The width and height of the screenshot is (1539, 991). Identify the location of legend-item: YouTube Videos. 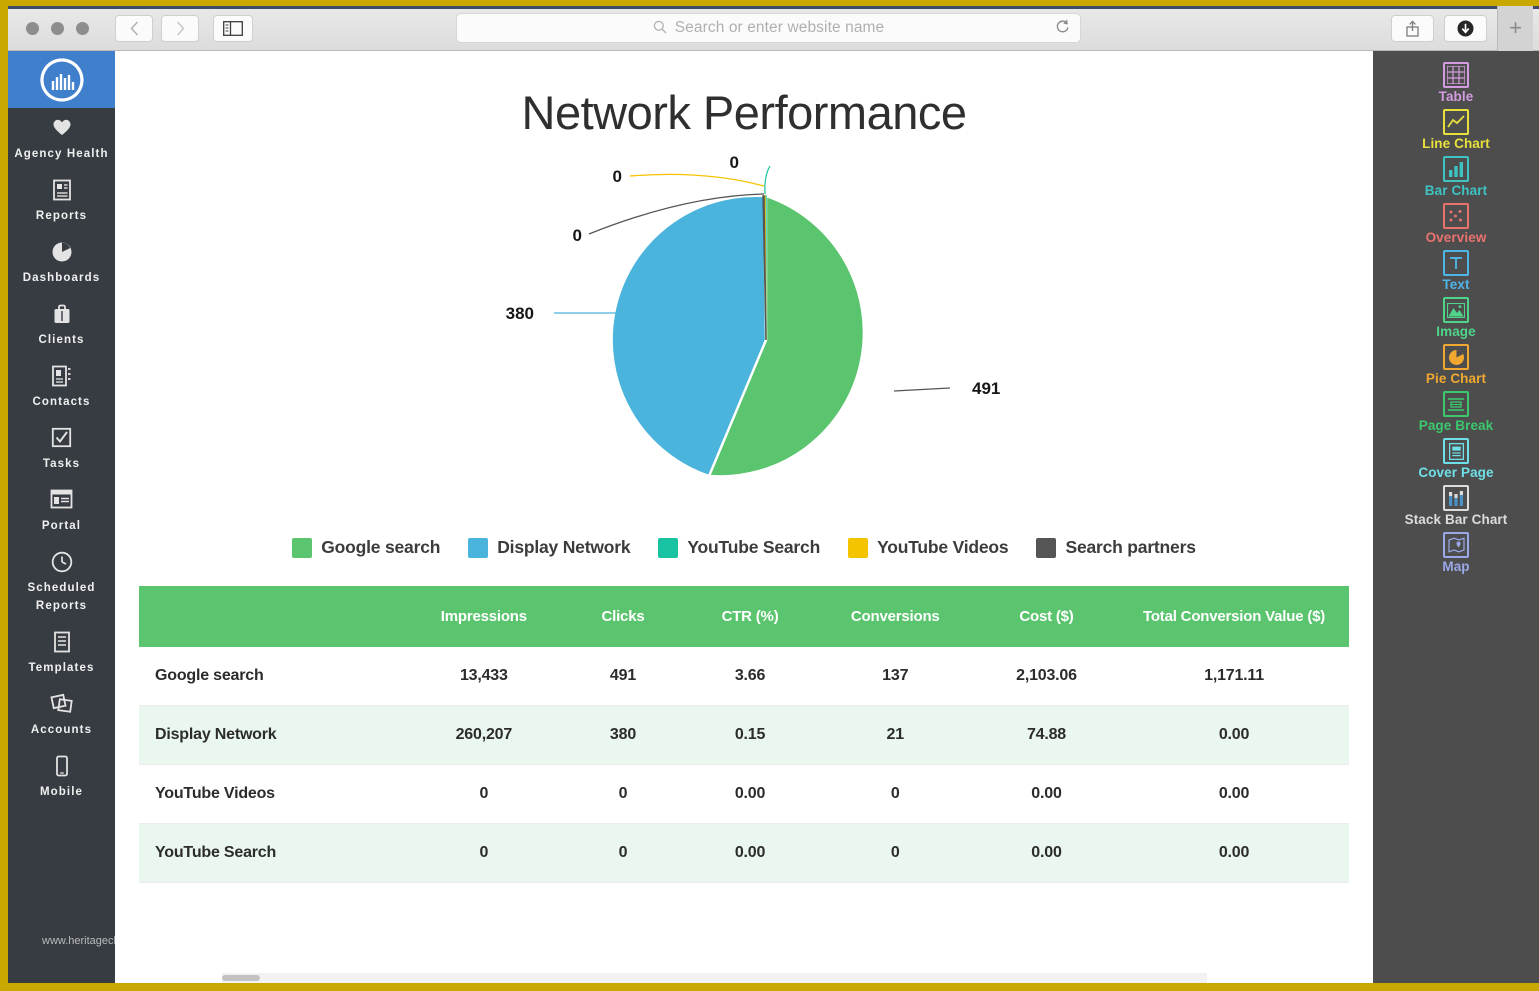
(928, 547).